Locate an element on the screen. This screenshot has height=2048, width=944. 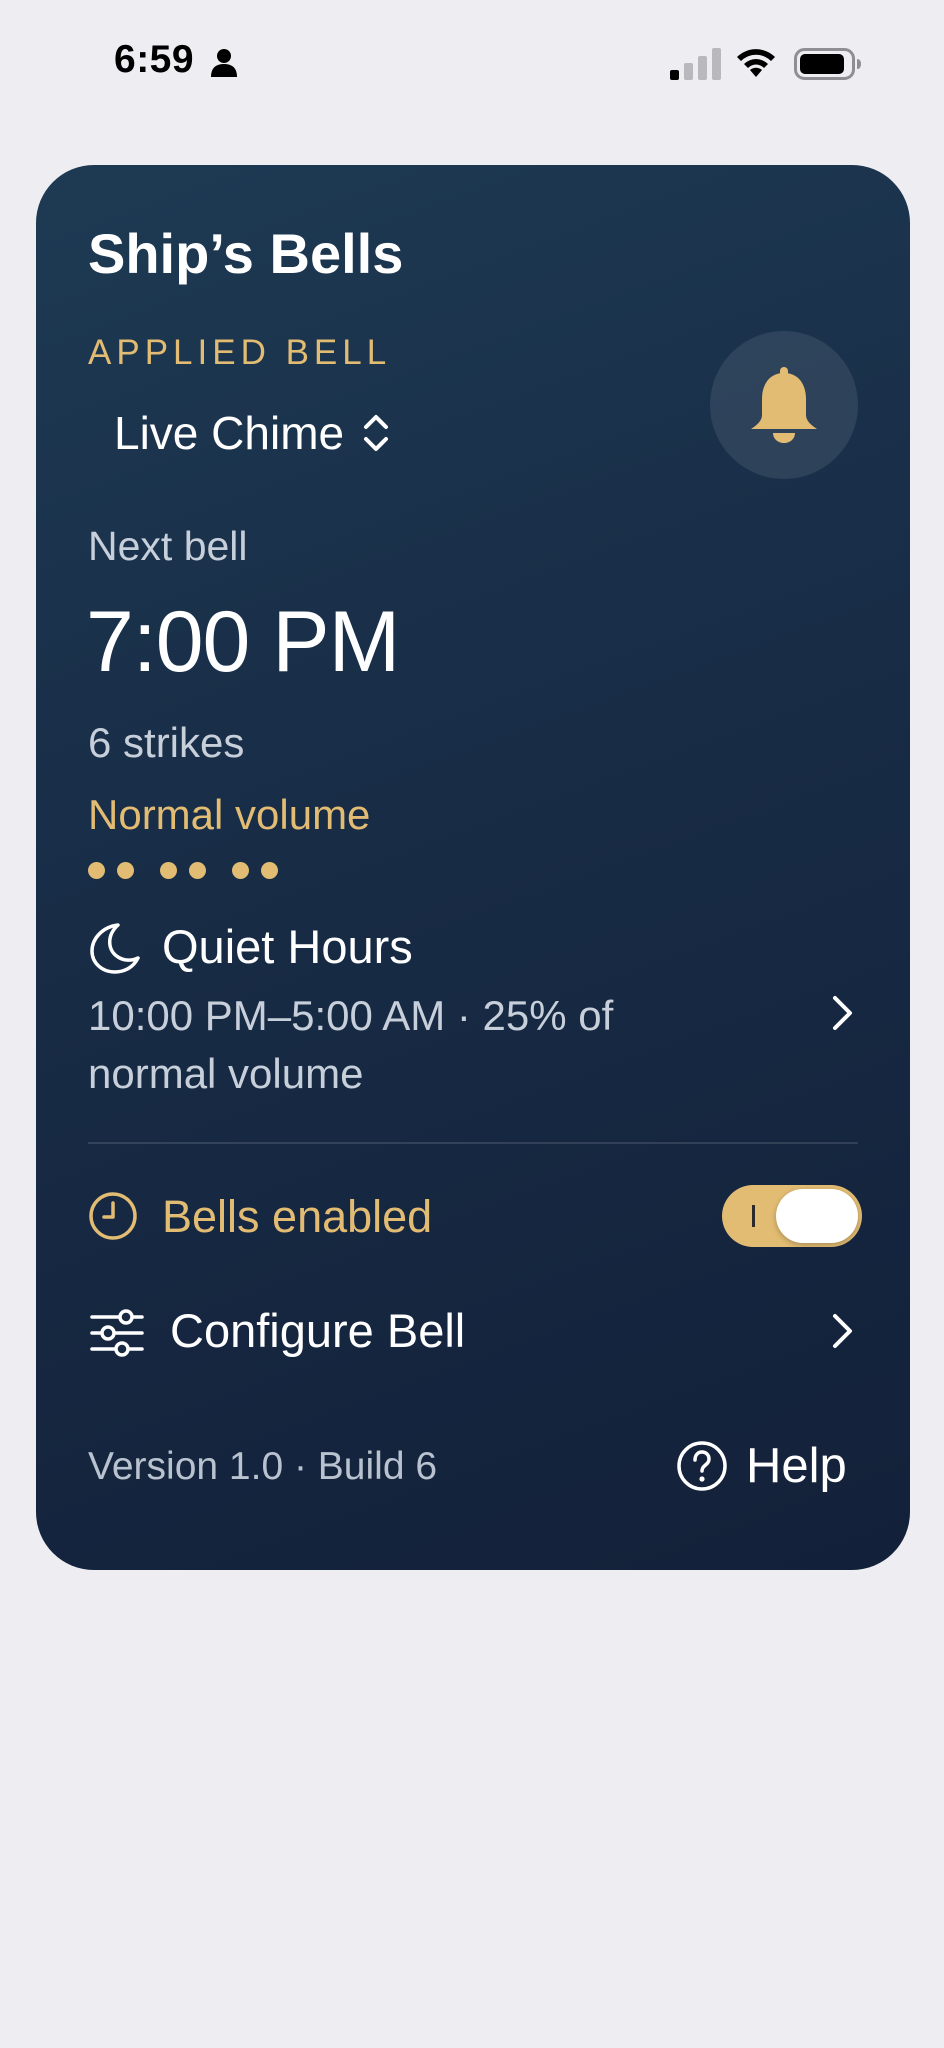
chevron-up-down-icon is located at coordinates (376, 433).